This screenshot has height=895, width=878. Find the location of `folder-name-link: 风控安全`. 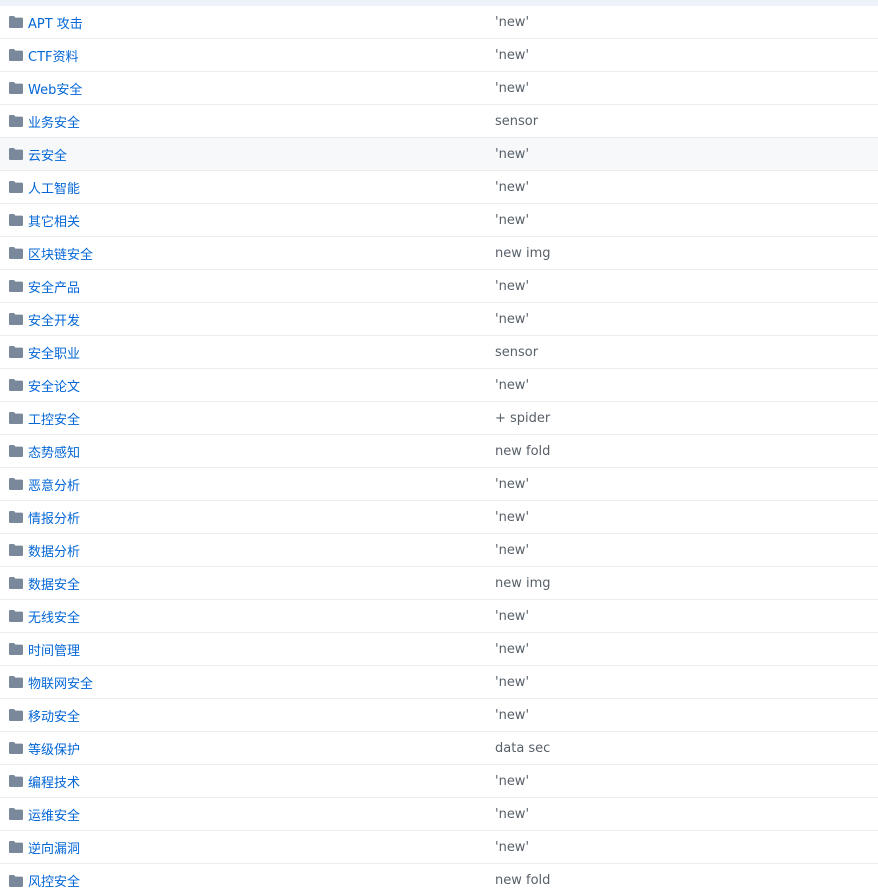

folder-name-link: 风控安全 is located at coordinates (261, 880).